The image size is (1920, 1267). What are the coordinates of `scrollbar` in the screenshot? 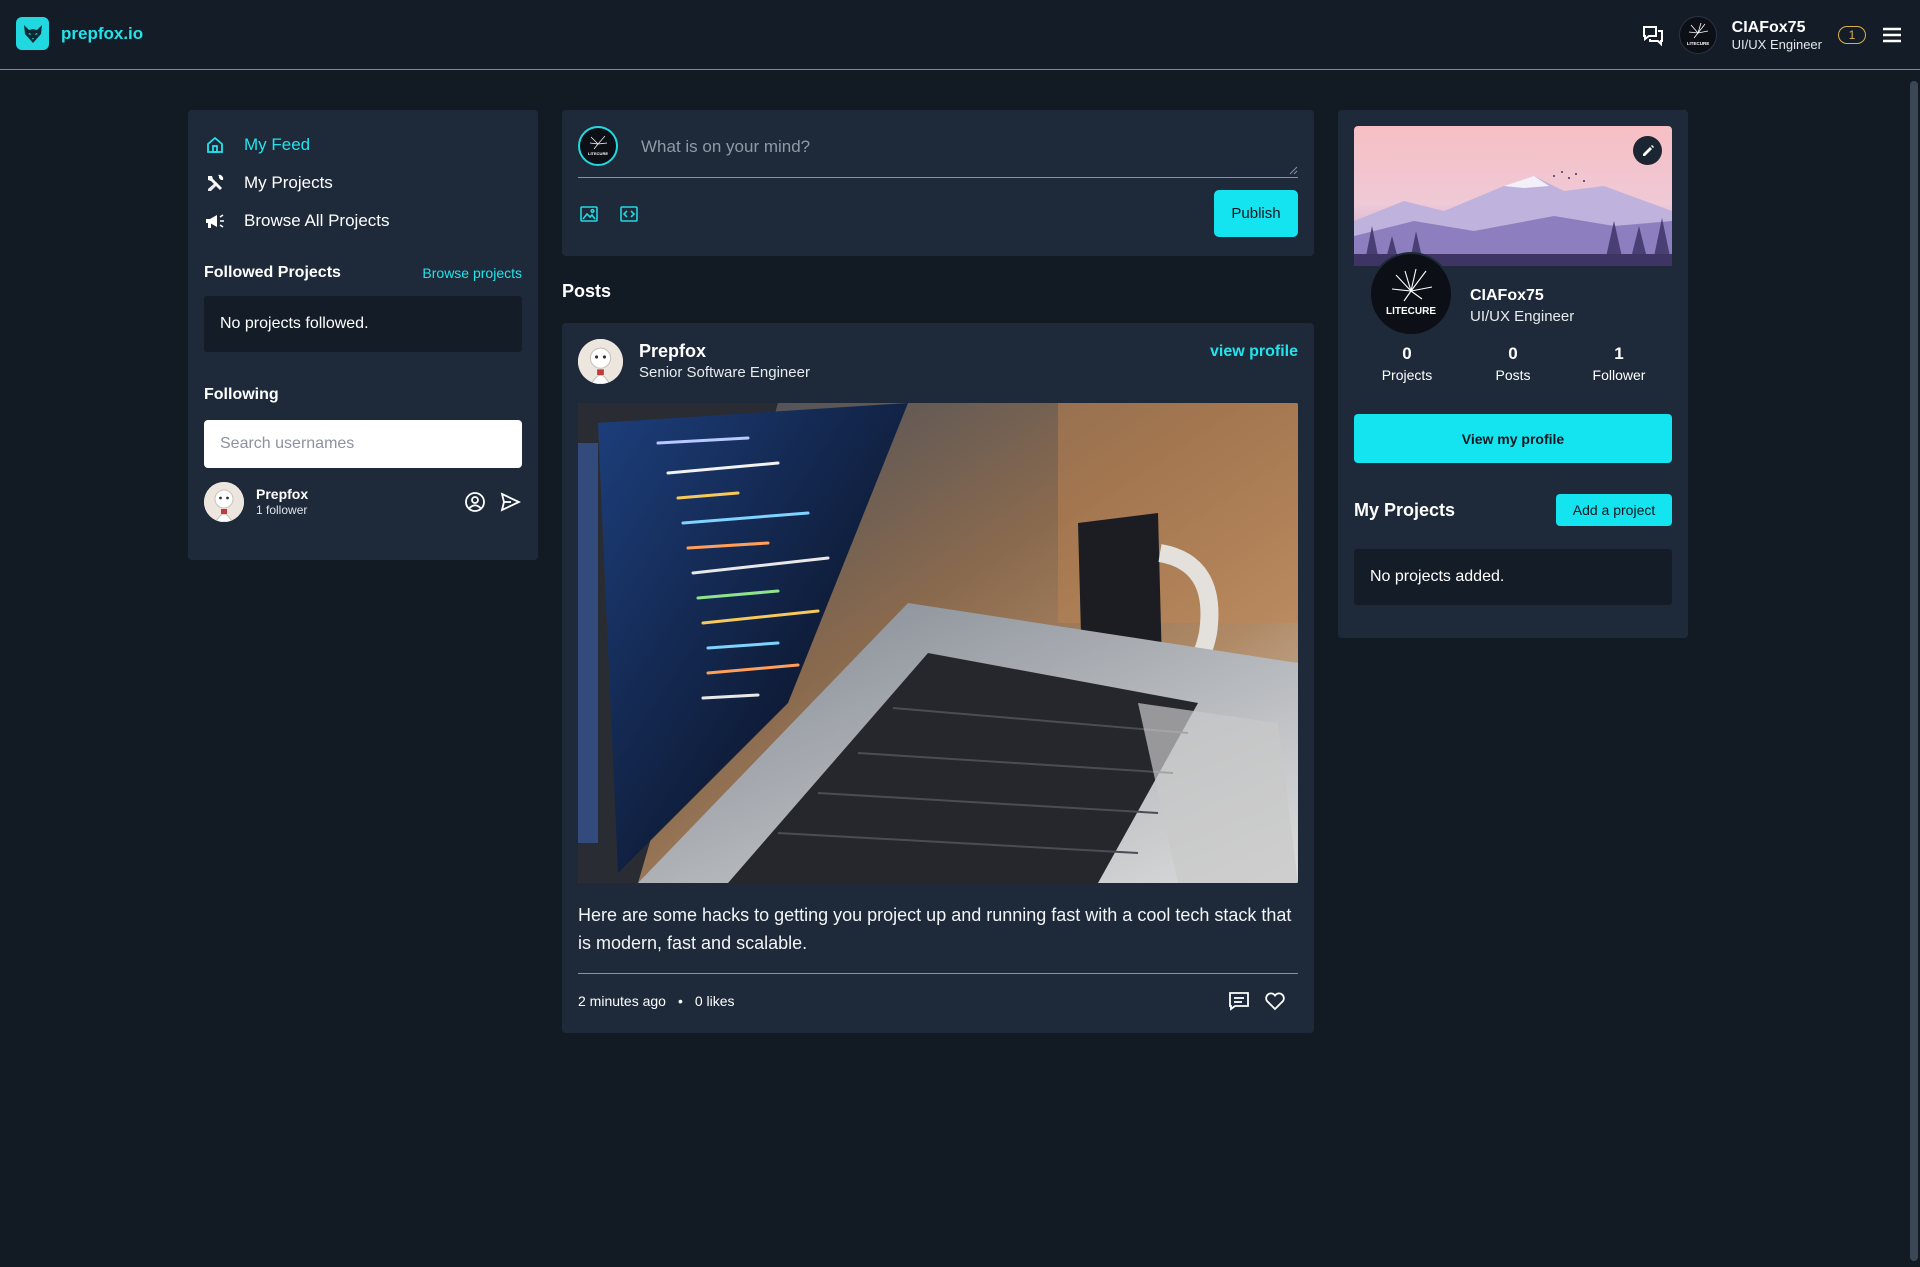 It's located at (1914, 669).